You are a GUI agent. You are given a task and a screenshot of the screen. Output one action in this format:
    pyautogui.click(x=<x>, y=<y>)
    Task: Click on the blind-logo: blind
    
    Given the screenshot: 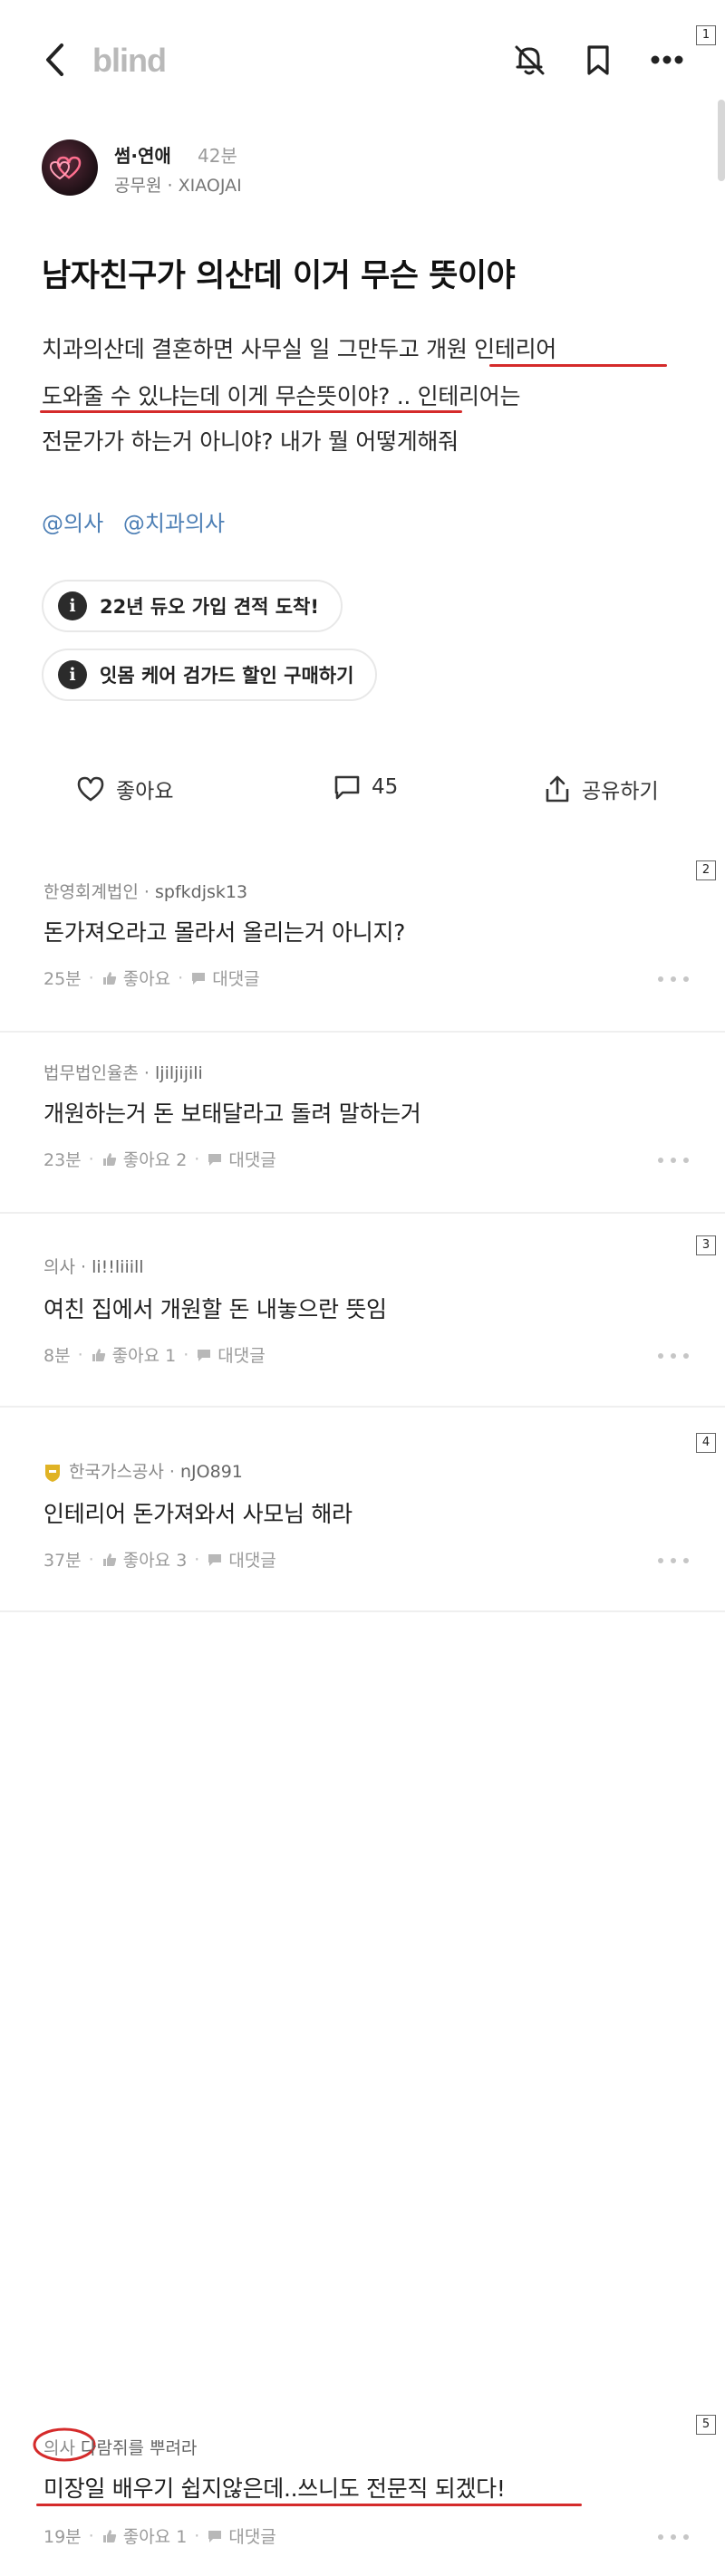 What is the action you would take?
    pyautogui.click(x=129, y=61)
    